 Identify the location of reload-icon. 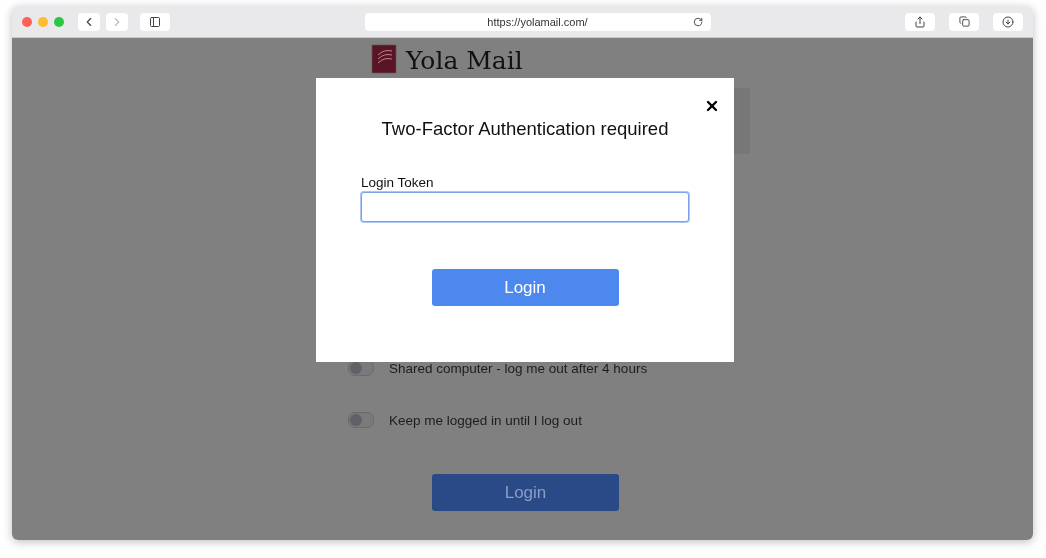
(697, 21).